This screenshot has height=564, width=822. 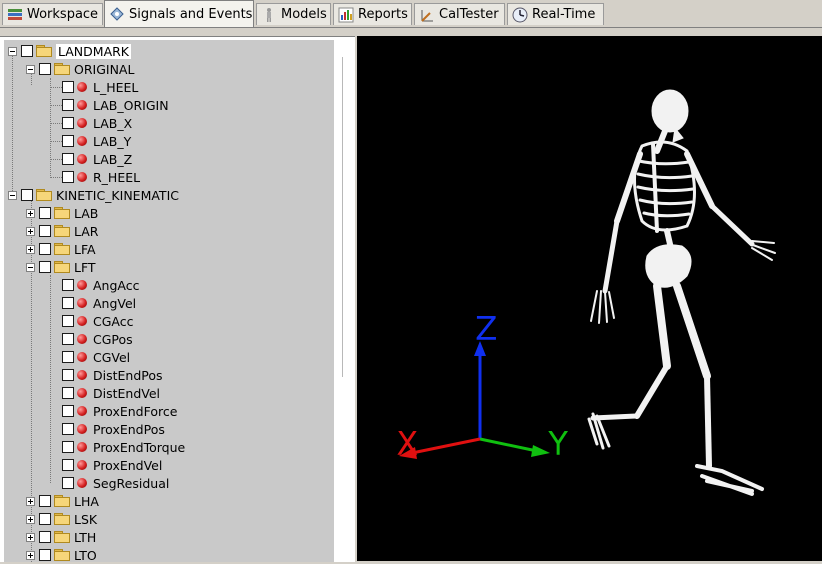 What do you see at coordinates (61, 555) in the screenshot?
I see `tree-node-lto: LTO` at bounding box center [61, 555].